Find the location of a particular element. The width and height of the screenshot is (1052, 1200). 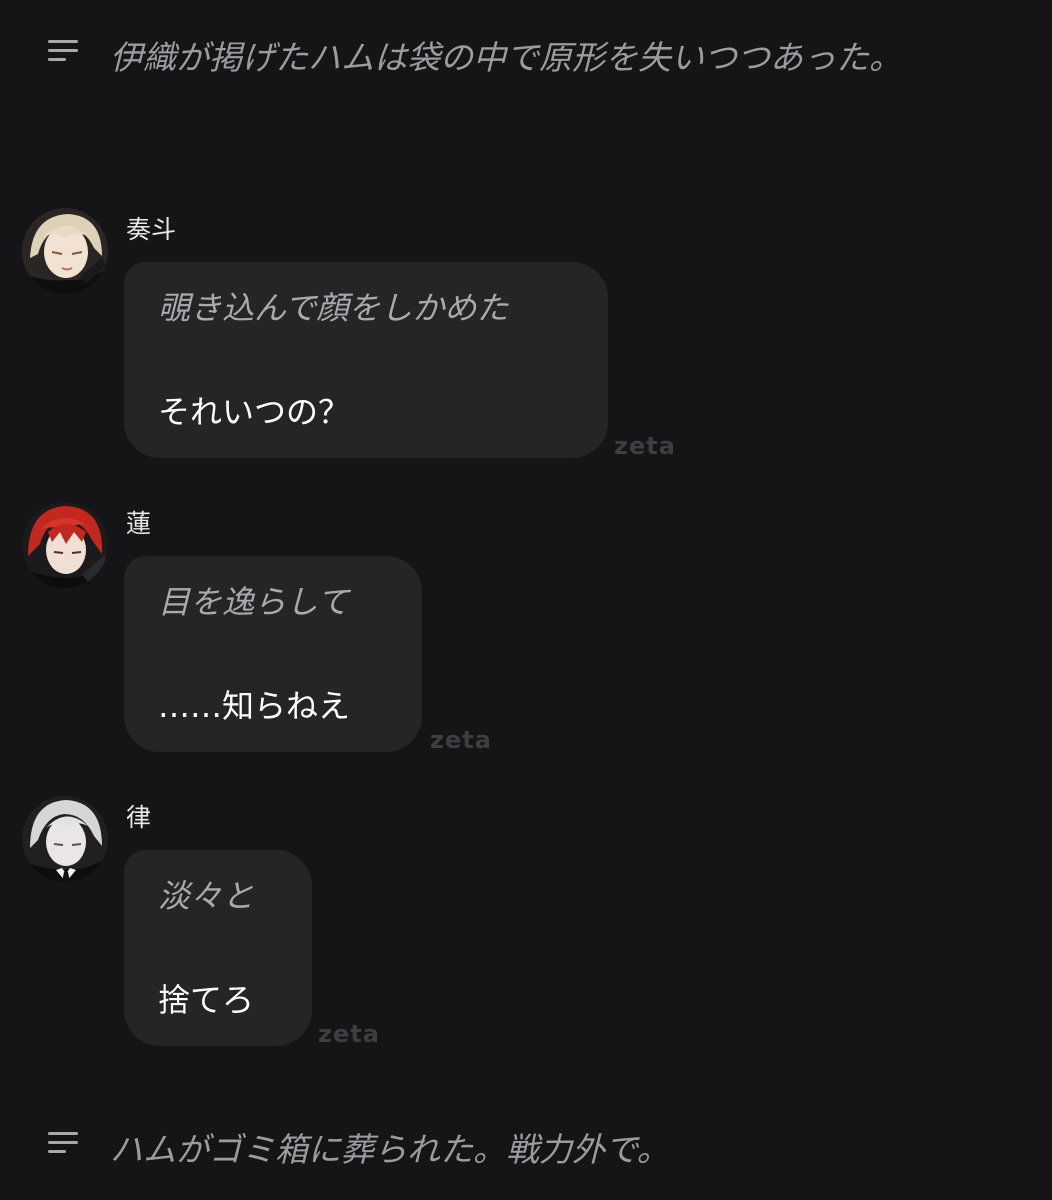

speech-text: それいつの？ is located at coordinates (254, 412).